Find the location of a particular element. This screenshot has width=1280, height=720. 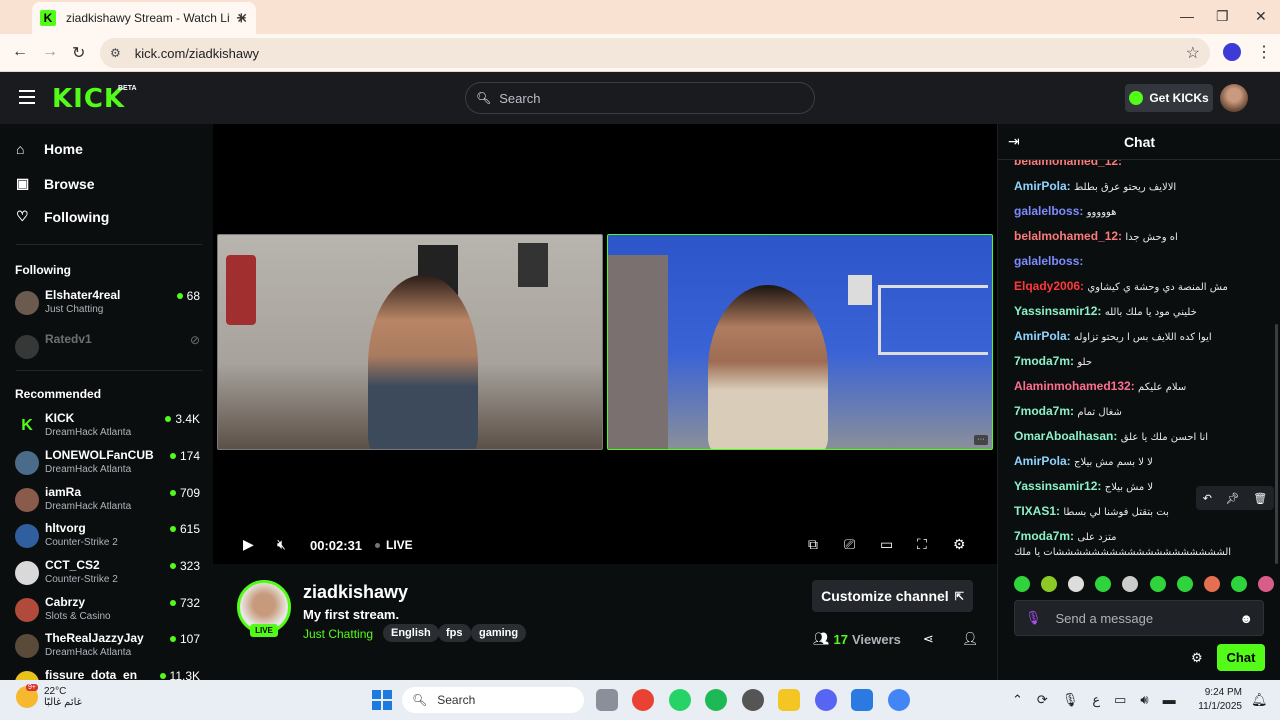

chrome-icon is located at coordinates (643, 700).